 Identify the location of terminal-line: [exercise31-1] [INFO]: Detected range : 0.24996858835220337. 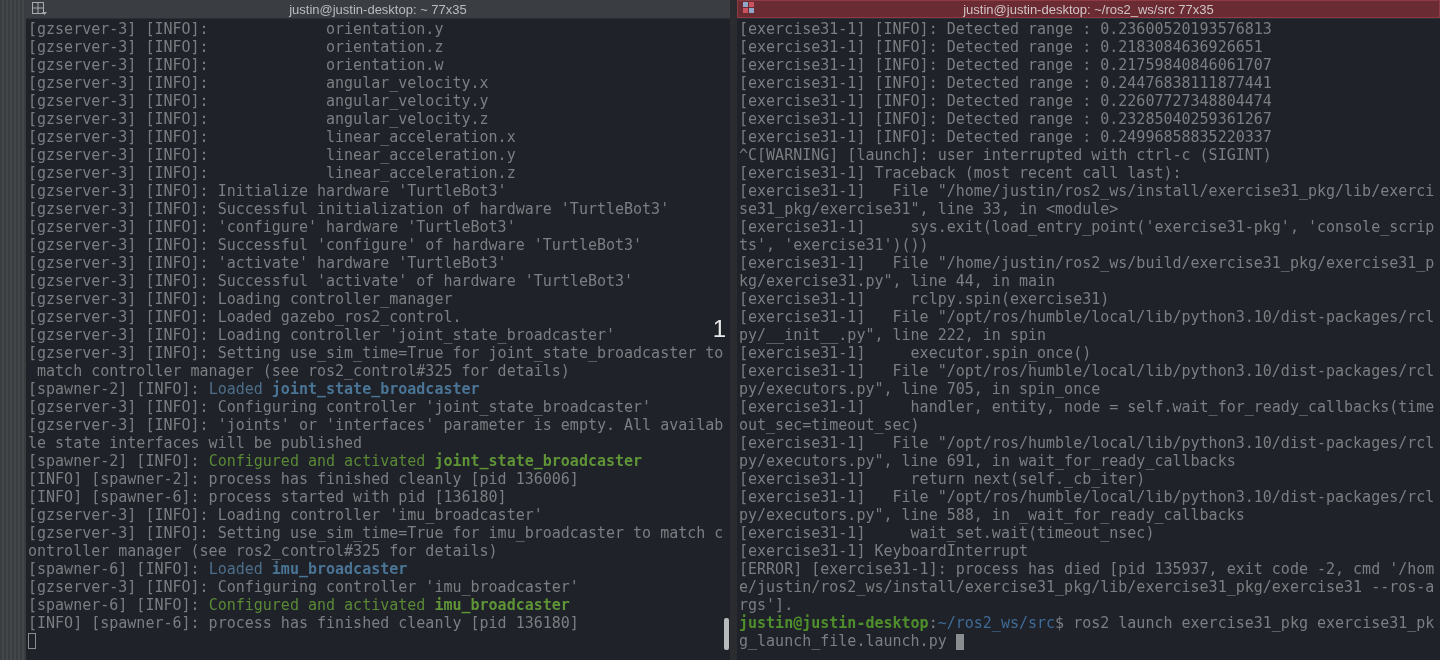
(1005, 137).